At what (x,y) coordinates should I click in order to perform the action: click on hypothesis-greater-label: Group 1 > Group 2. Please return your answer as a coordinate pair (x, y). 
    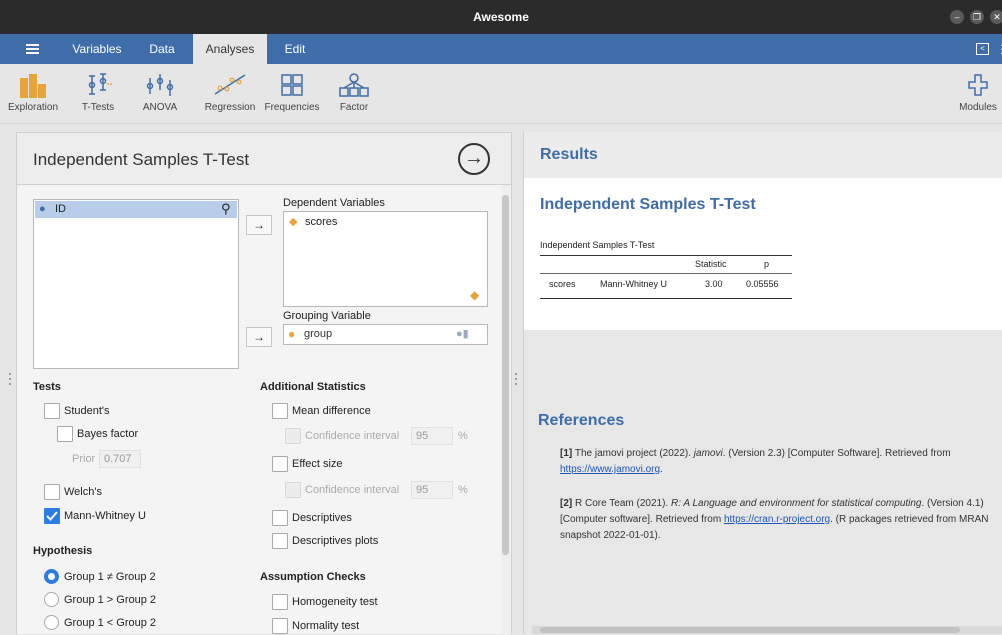
    Looking at the image, I should click on (110, 600).